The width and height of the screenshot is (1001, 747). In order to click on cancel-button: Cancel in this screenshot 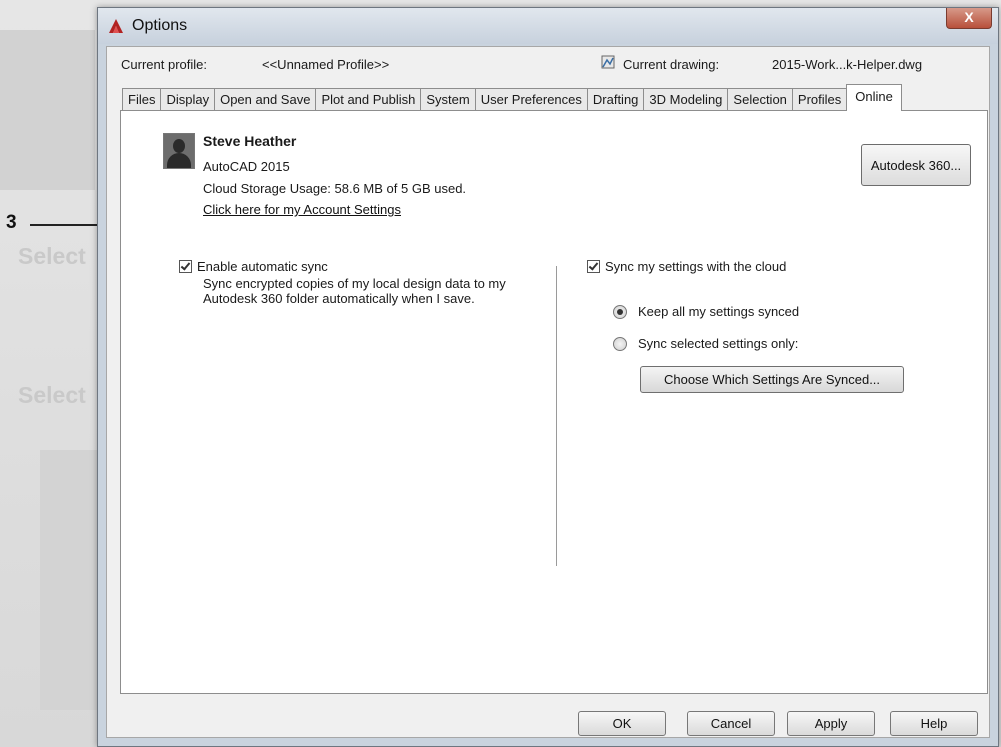, I will do `click(731, 723)`.